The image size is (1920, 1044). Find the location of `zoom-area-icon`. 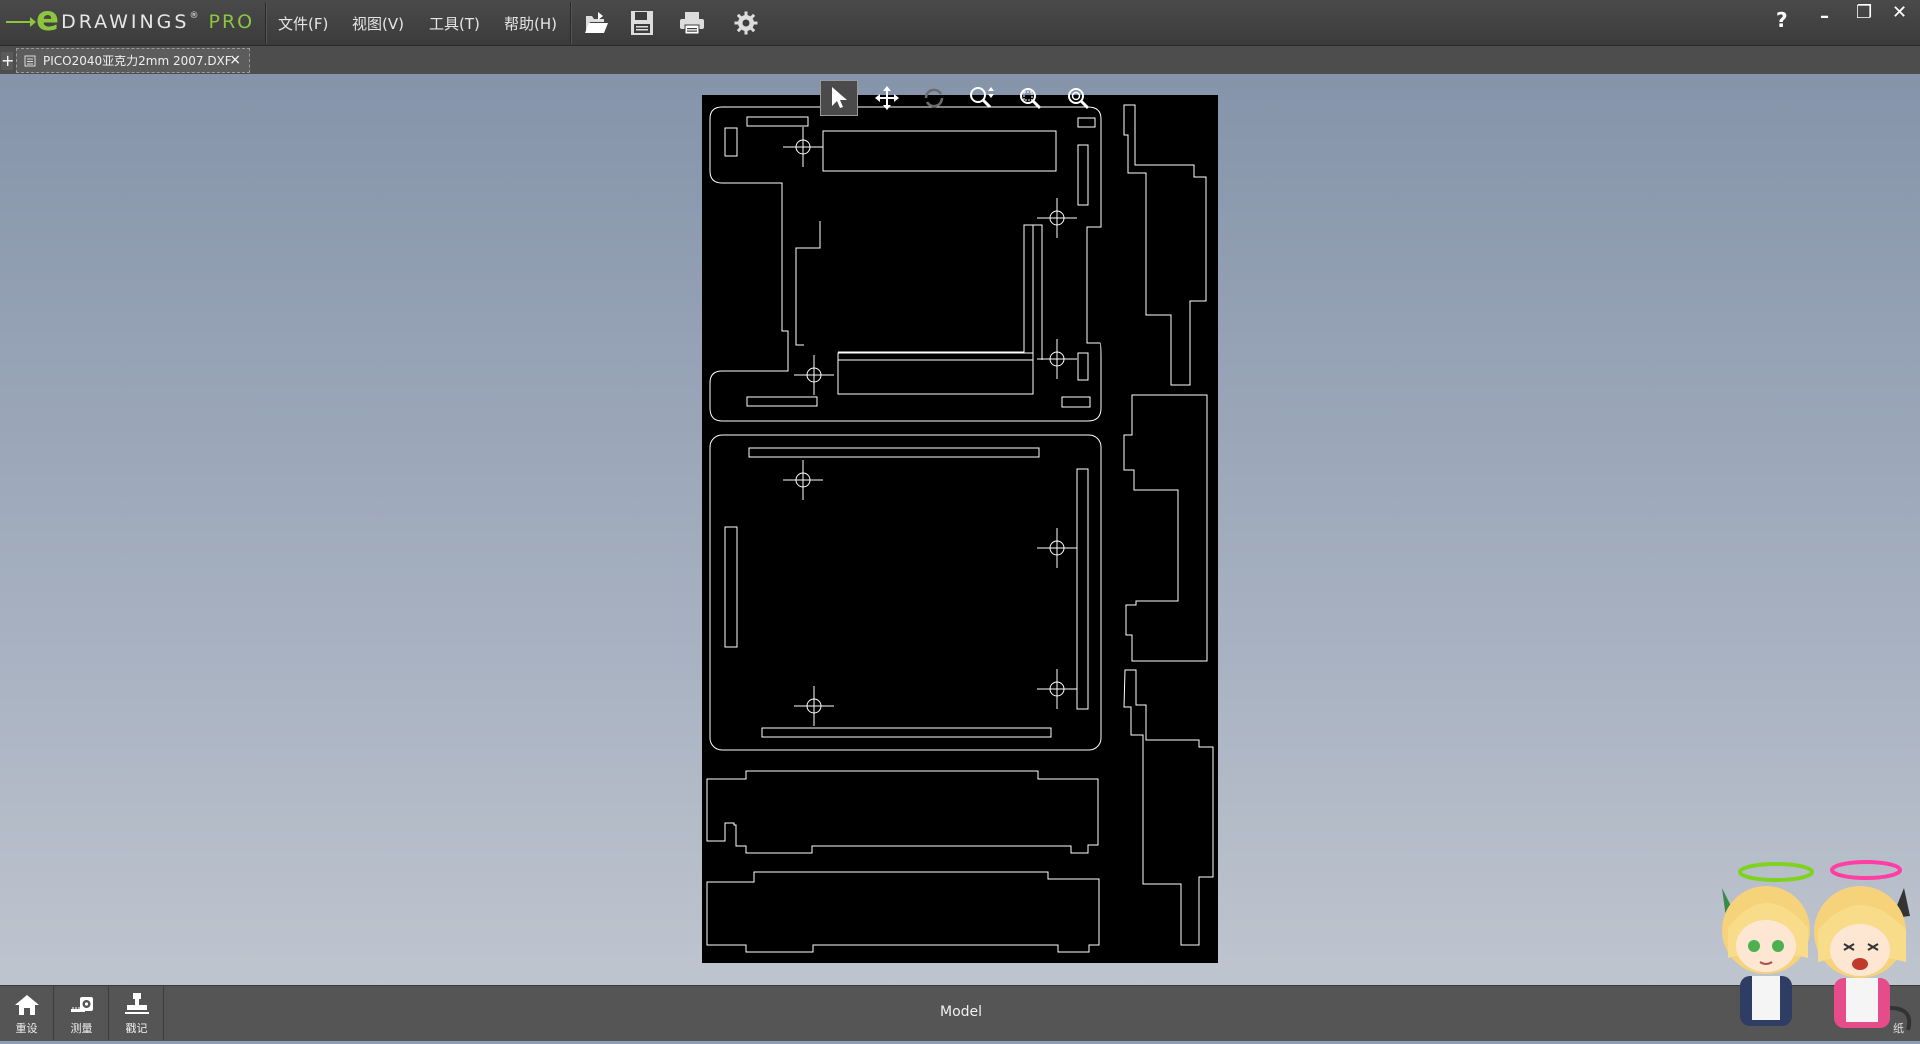

zoom-area-icon is located at coordinates (1031, 99).